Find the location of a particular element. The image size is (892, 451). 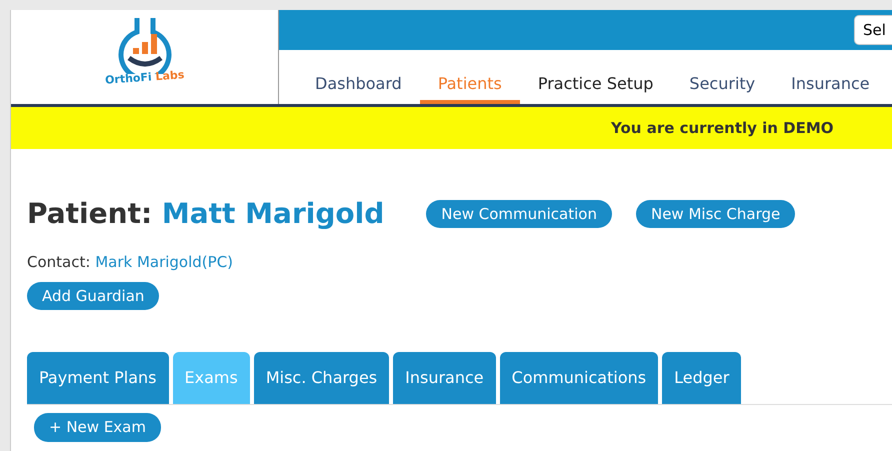

logo-text: OrthoFi is located at coordinates (128, 78).